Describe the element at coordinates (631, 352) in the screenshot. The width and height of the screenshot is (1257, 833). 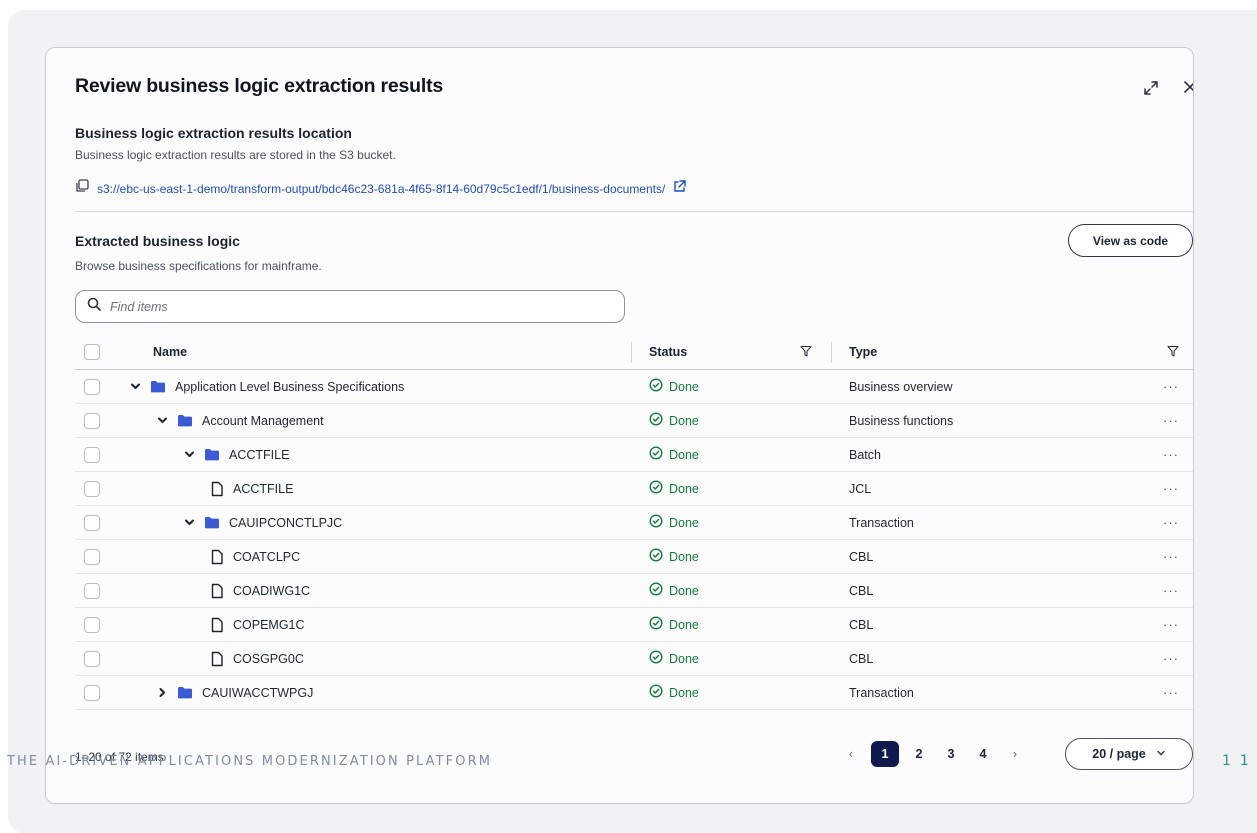
I see `column-separator` at that location.